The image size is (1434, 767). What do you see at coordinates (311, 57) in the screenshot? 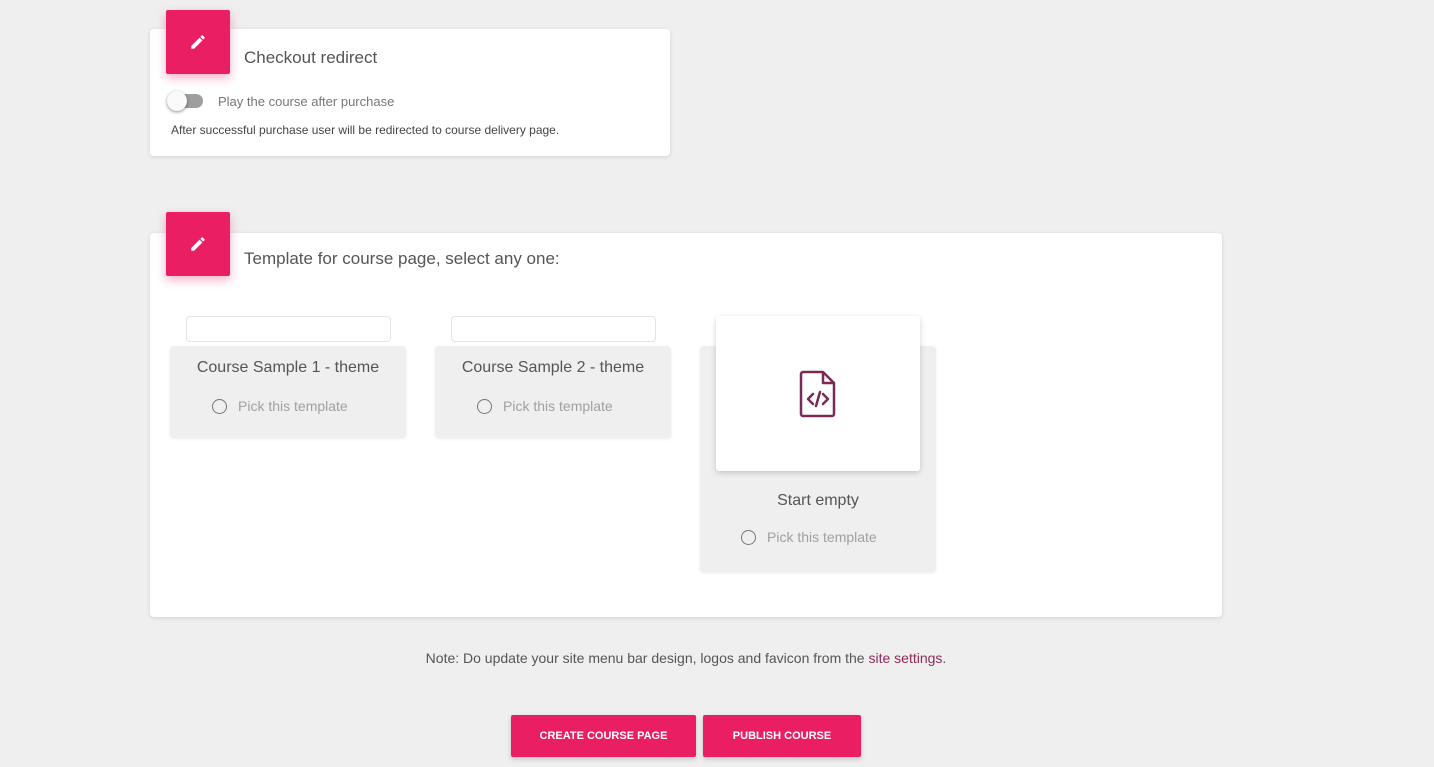
I see `checkout-redirect-title: Checkout redirect` at bounding box center [311, 57].